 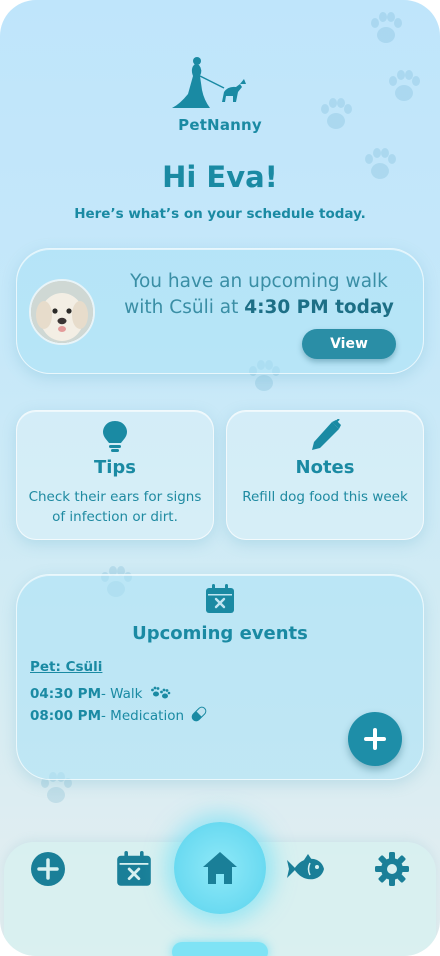 I want to click on pet-avatar, so click(x=62, y=312).